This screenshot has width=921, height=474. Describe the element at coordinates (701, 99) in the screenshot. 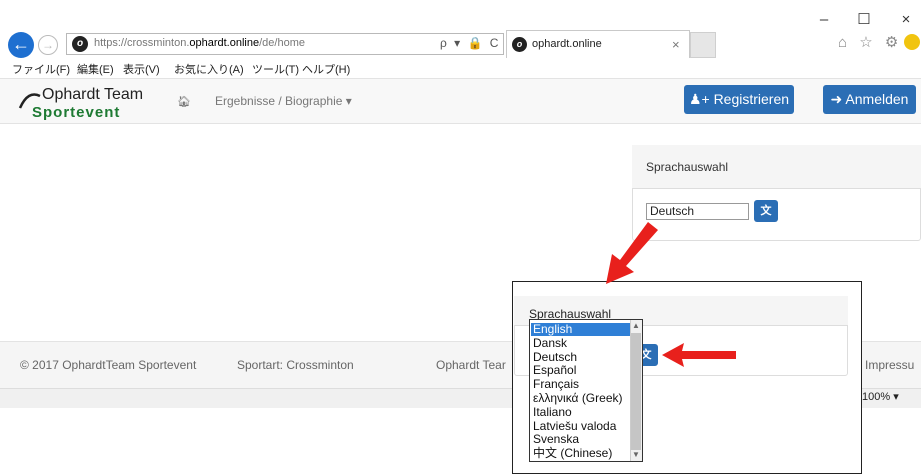

I see `add-user-icon: ♟+` at that location.